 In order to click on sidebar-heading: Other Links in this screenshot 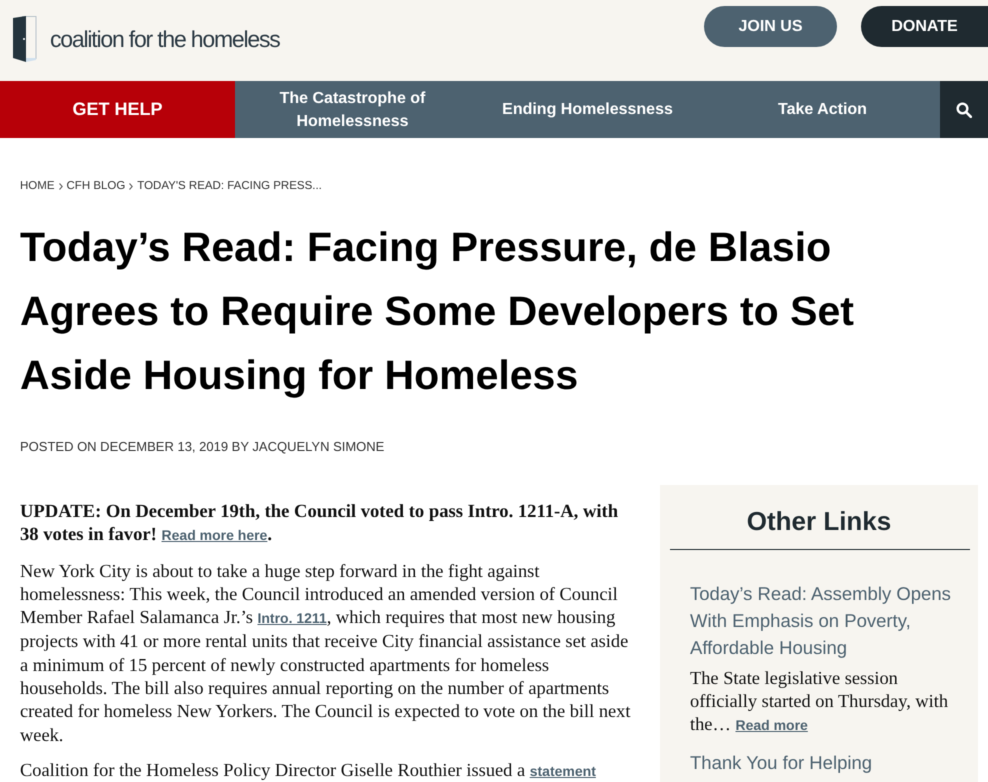, I will do `click(819, 521)`.